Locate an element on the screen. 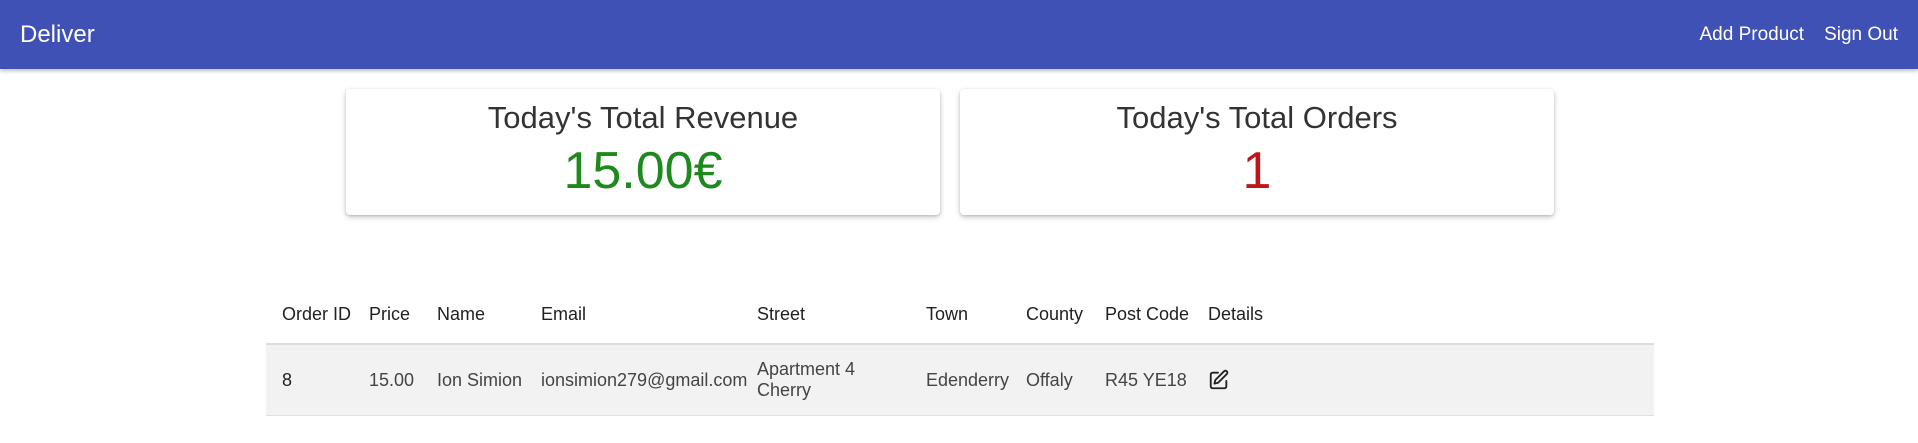 The width and height of the screenshot is (1918, 443). column-header-post-code: Post Code is located at coordinates (1140, 315).